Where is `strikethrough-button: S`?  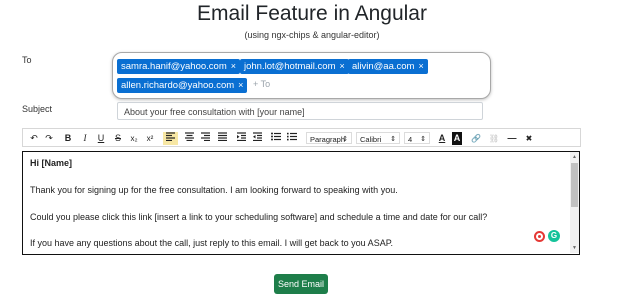
strikethrough-button: S is located at coordinates (118, 138).